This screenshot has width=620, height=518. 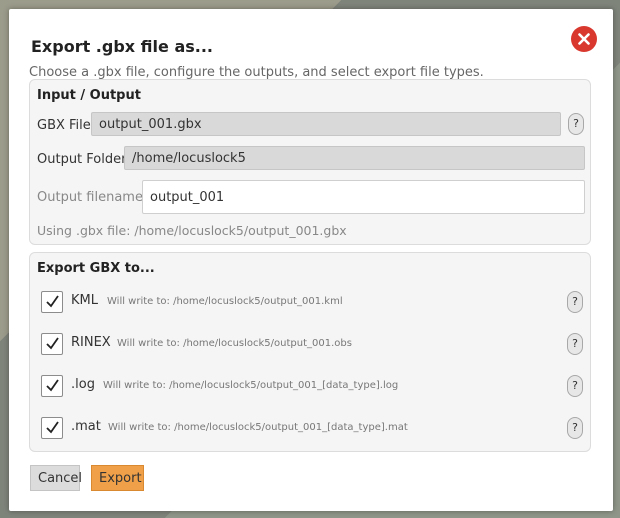 I want to click on gbx-file-field: output_001.gbx, so click(x=326, y=124).